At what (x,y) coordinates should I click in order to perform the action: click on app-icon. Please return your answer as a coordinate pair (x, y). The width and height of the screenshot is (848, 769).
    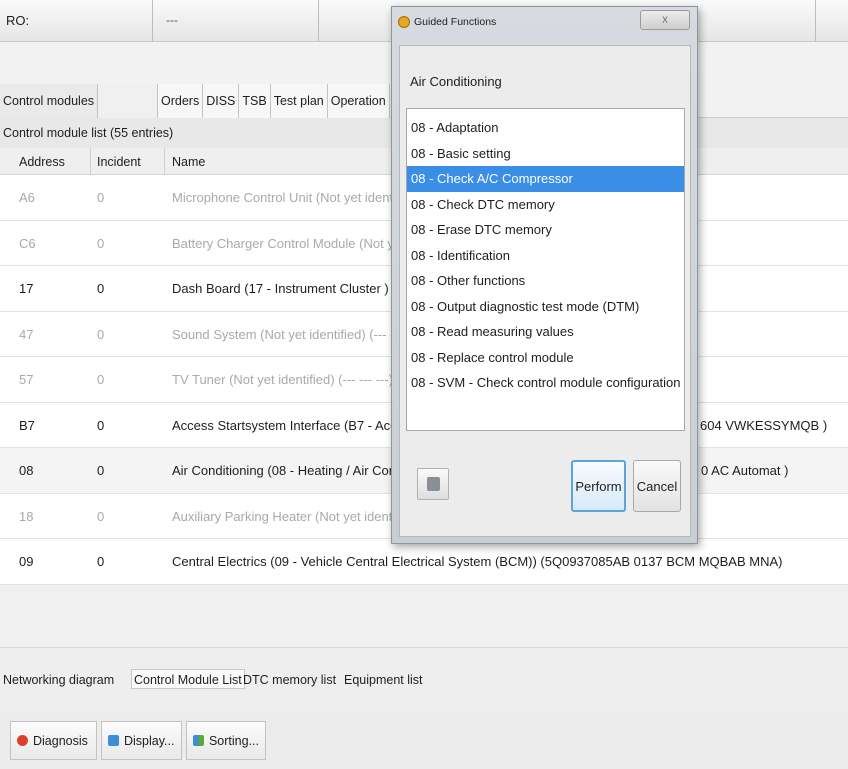
    Looking at the image, I should click on (404, 22).